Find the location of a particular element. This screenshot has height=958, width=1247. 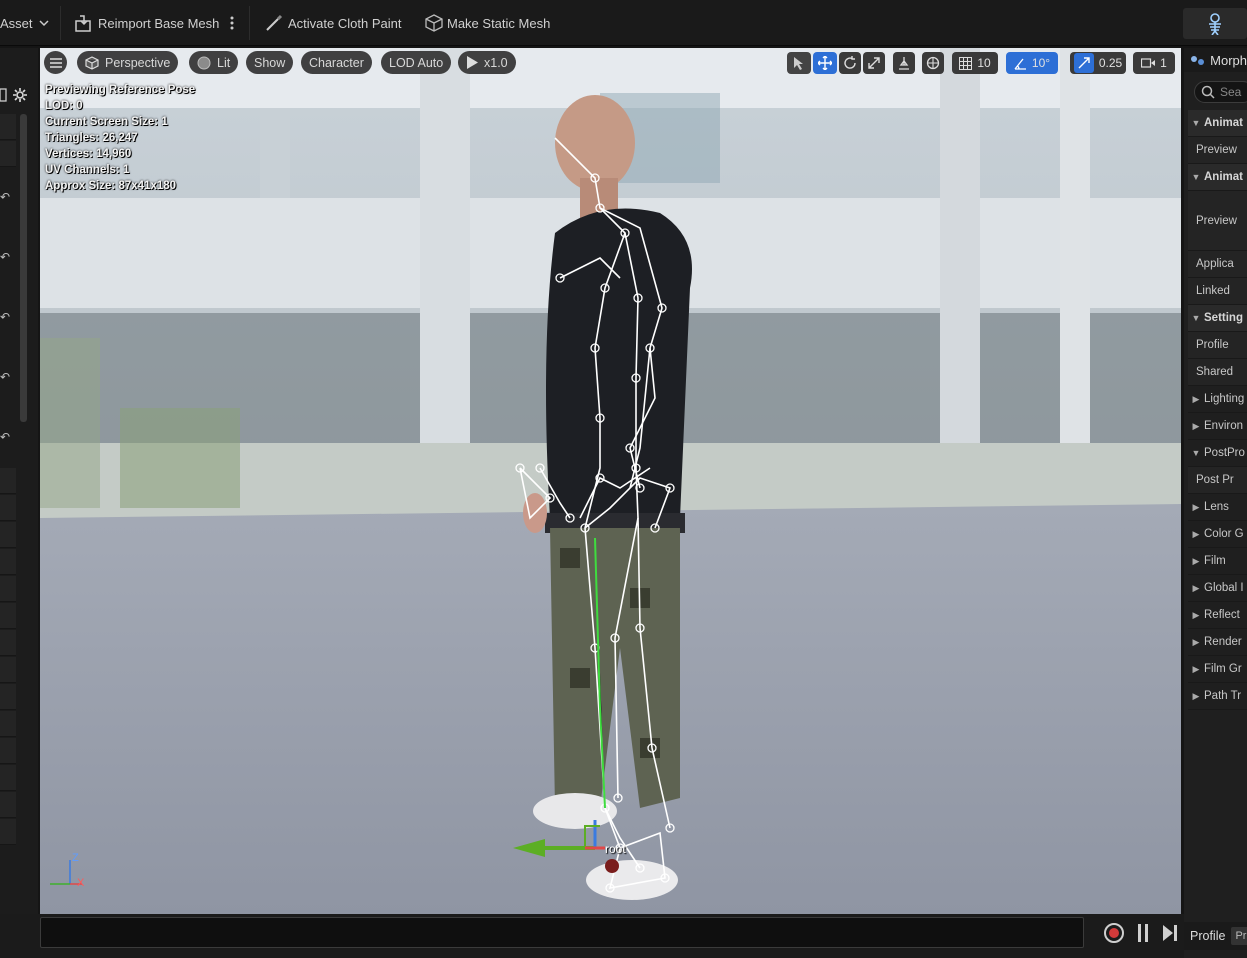

category-label: Lighting is located at coordinates (1224, 399).